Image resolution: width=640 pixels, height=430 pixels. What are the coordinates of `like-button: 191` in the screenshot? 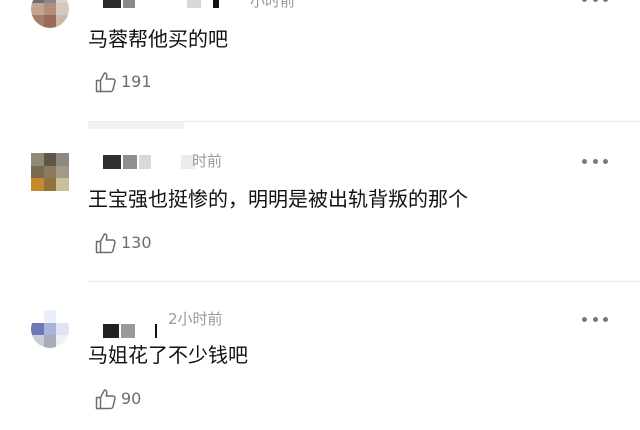 It's located at (123, 82).